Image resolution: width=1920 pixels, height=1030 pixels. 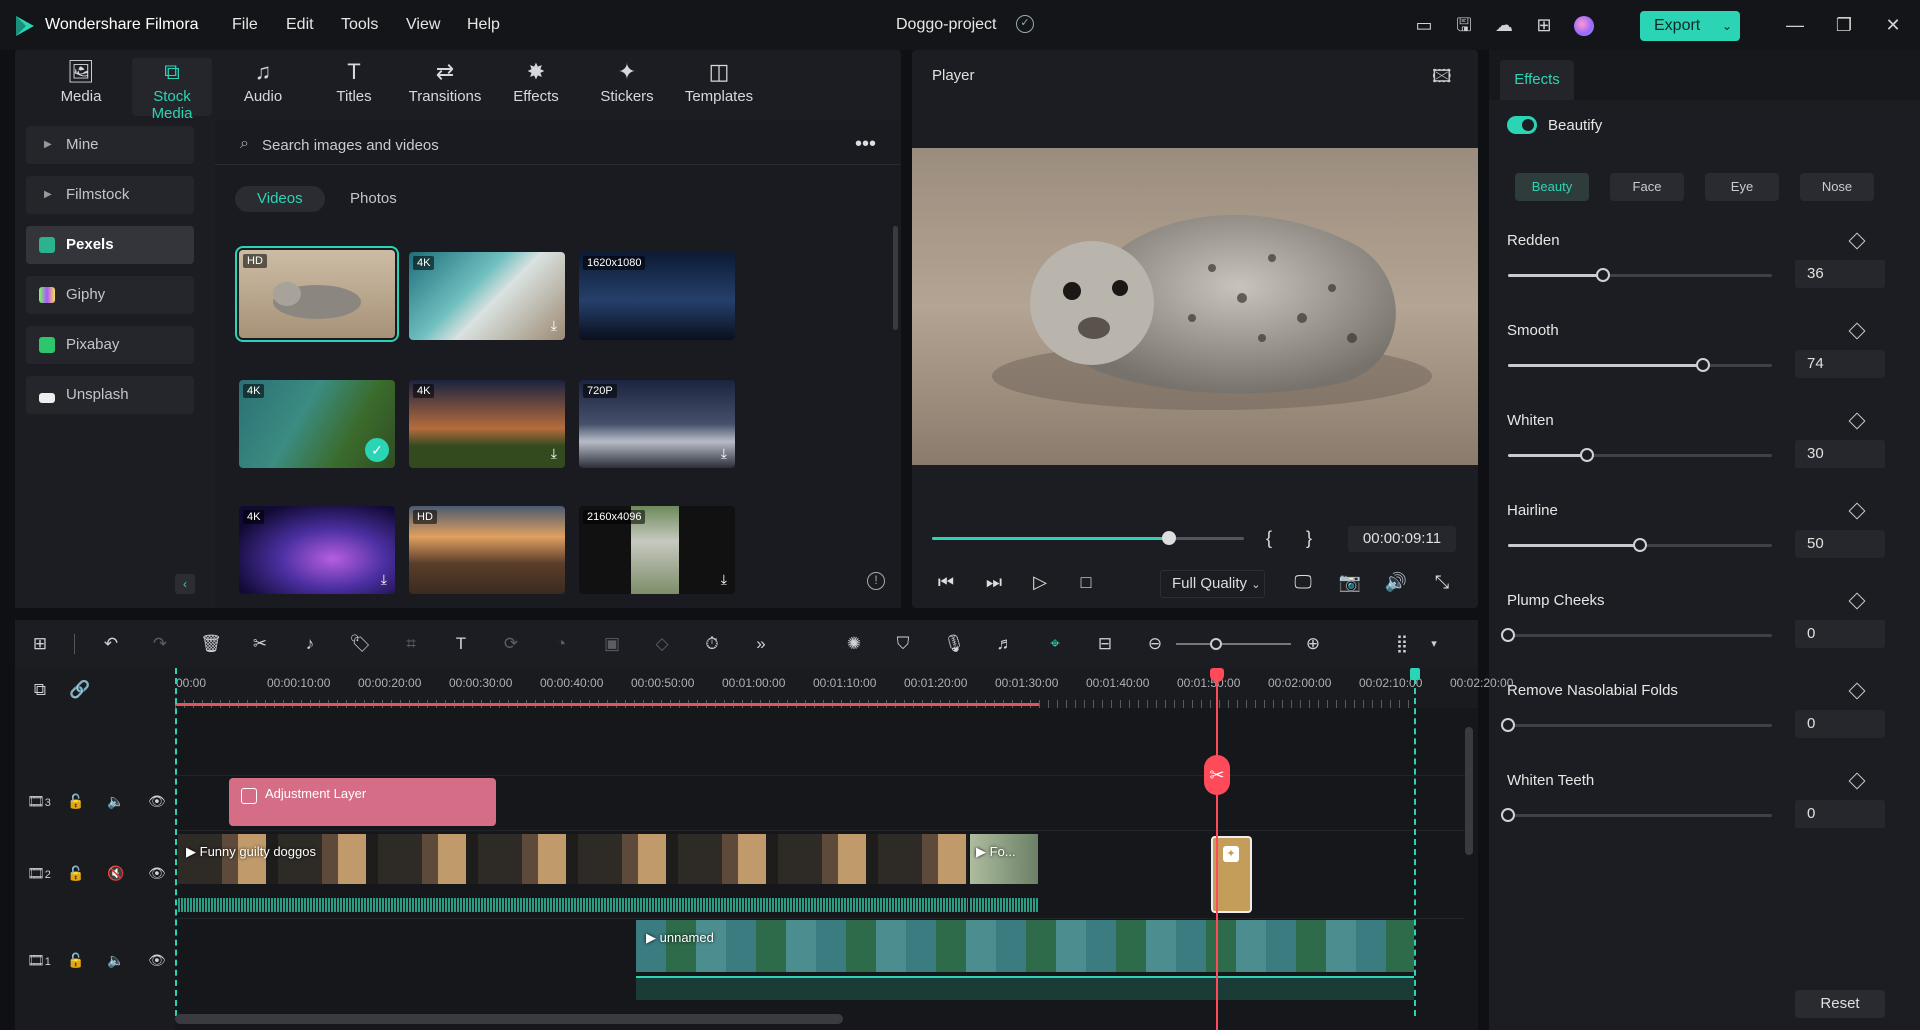 What do you see at coordinates (573, 859) in the screenshot?
I see `video-clip-funny-doggos: ▶ Funny guilty doggos` at bounding box center [573, 859].